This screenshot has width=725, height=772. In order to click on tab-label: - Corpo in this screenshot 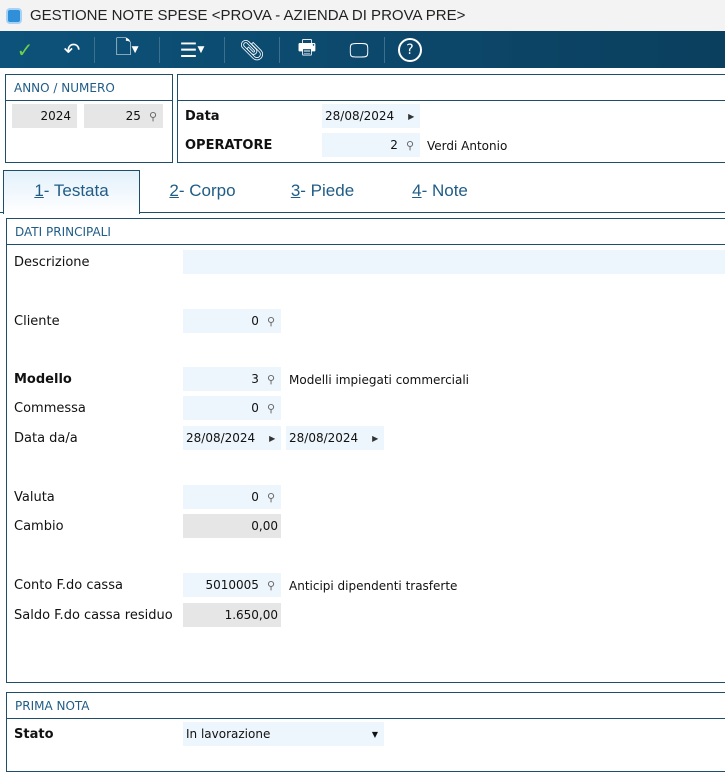, I will do `click(207, 190)`.